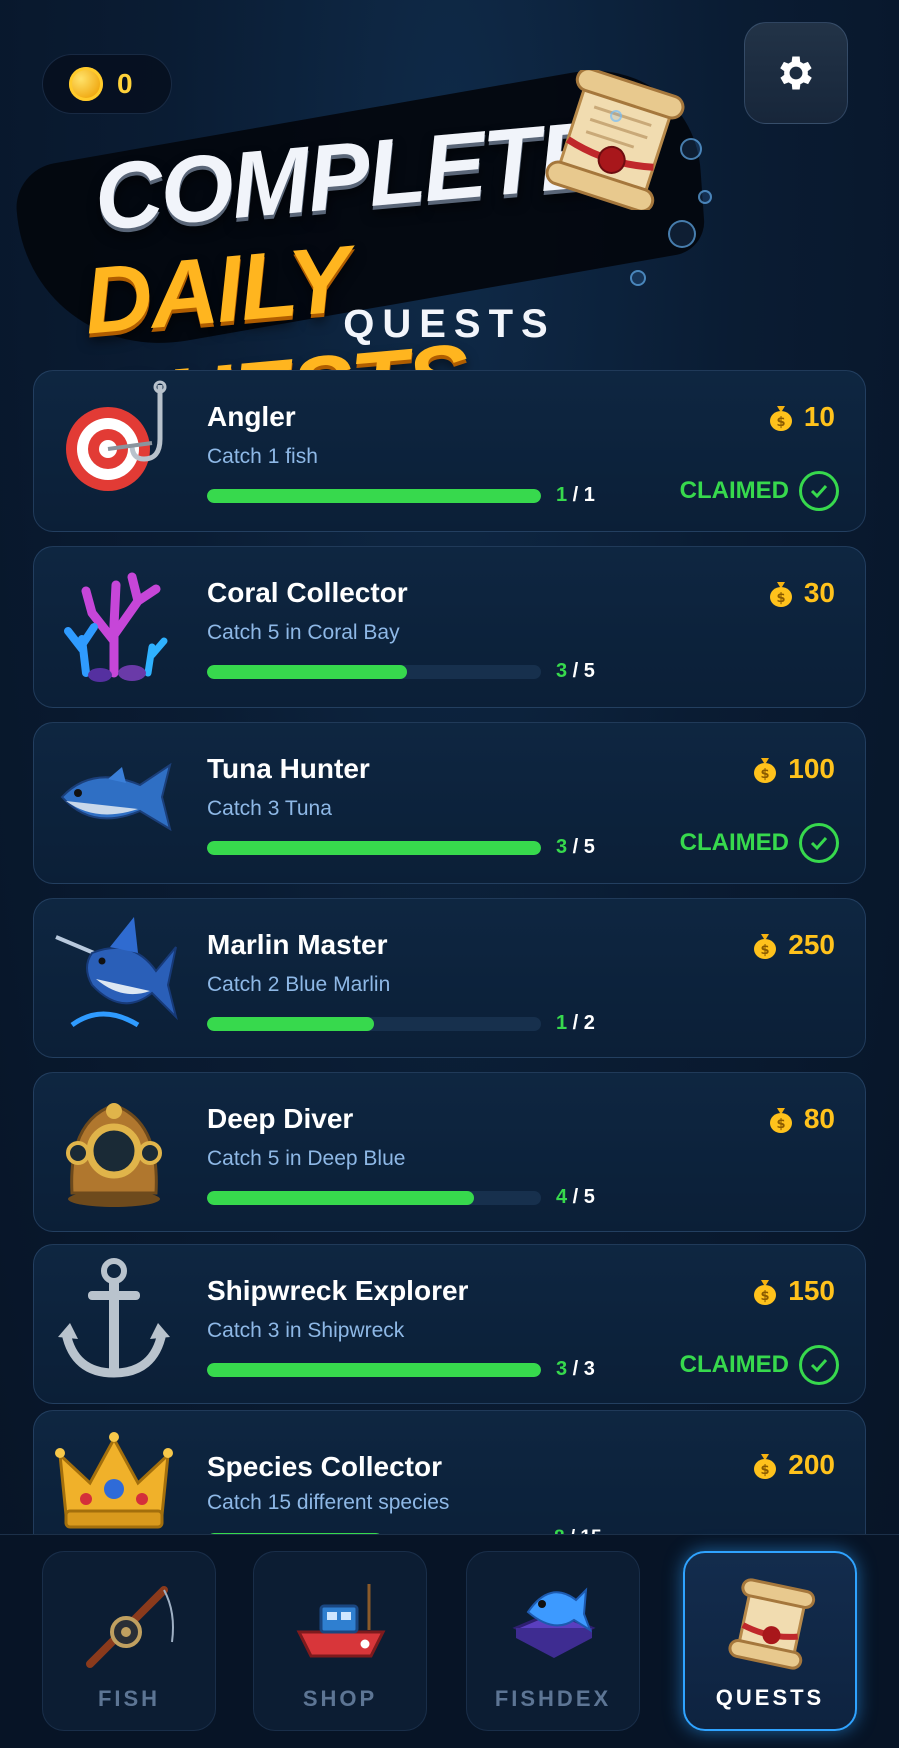 This screenshot has height=1748, width=899. Describe the element at coordinates (338, 1290) in the screenshot. I see `quest-title: Shipwreck Explorer` at that location.